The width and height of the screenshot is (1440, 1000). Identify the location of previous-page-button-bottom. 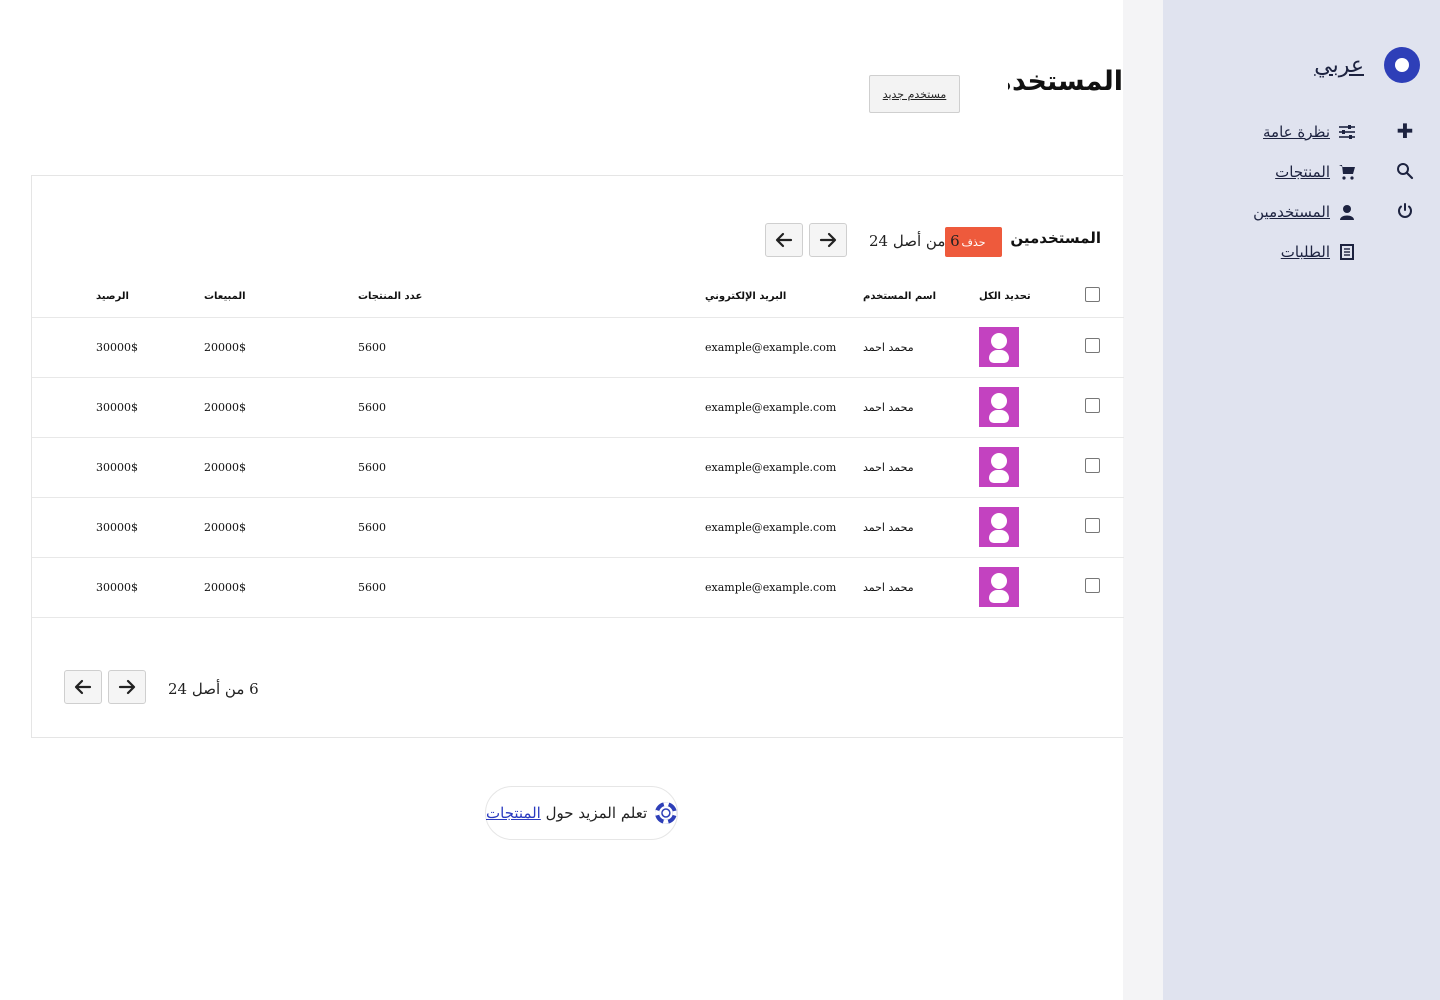
(83, 687).